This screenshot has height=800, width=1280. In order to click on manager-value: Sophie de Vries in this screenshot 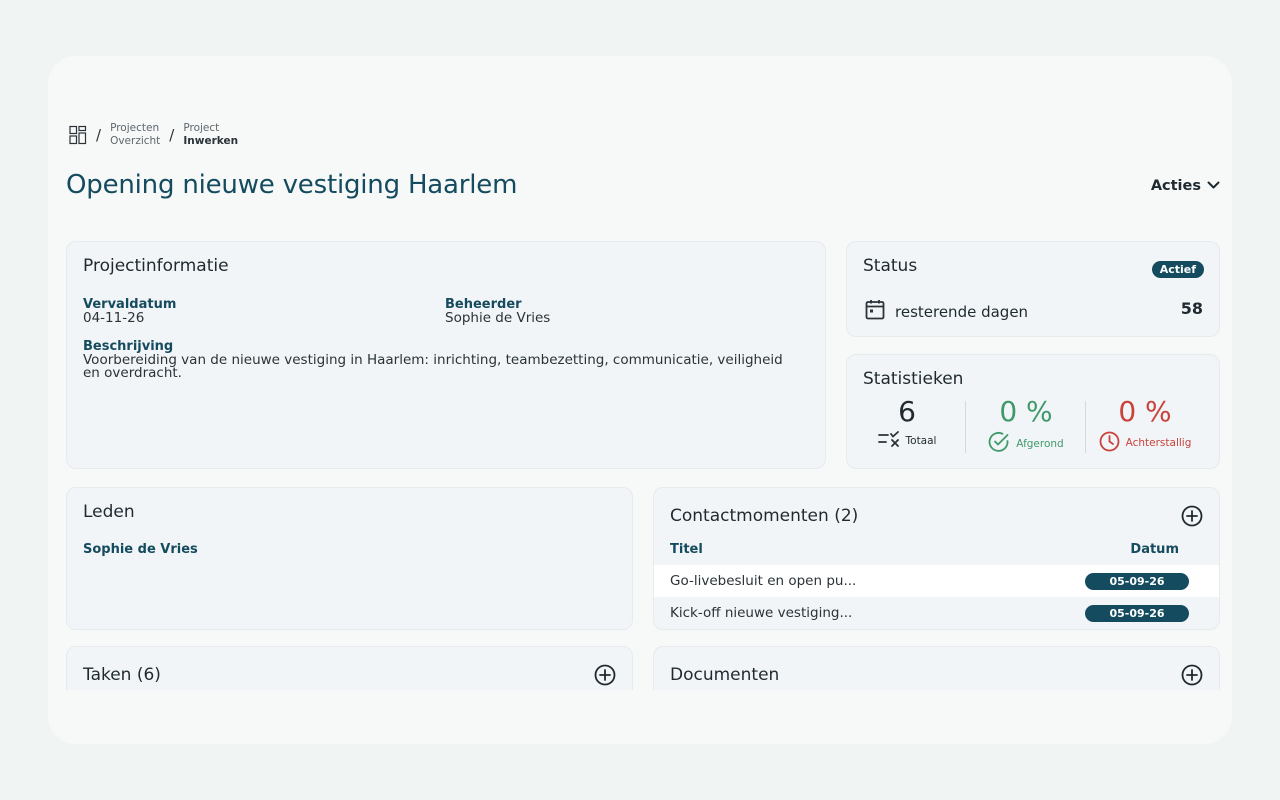, I will do `click(498, 318)`.